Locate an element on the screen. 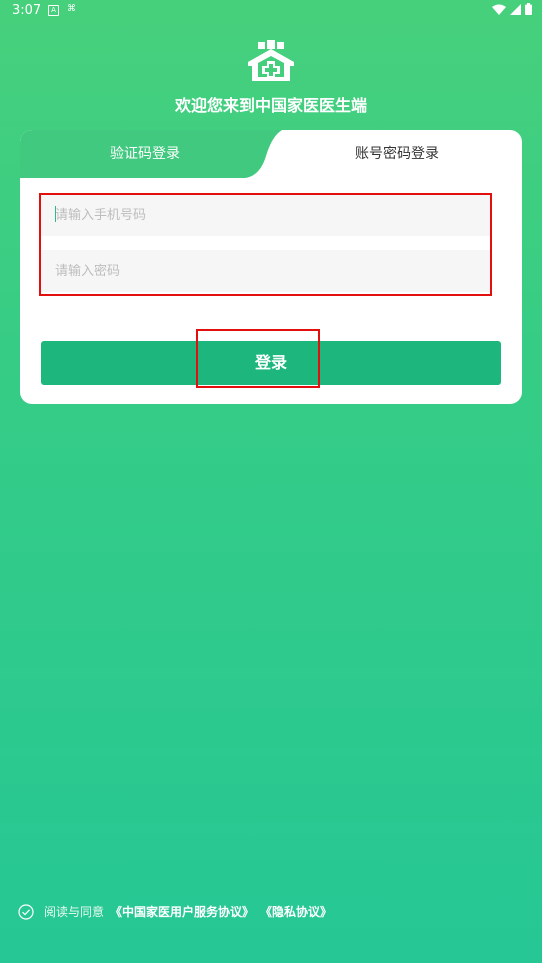 Image resolution: width=542 pixels, height=963 pixels. status-icons is located at coordinates (512, 9).